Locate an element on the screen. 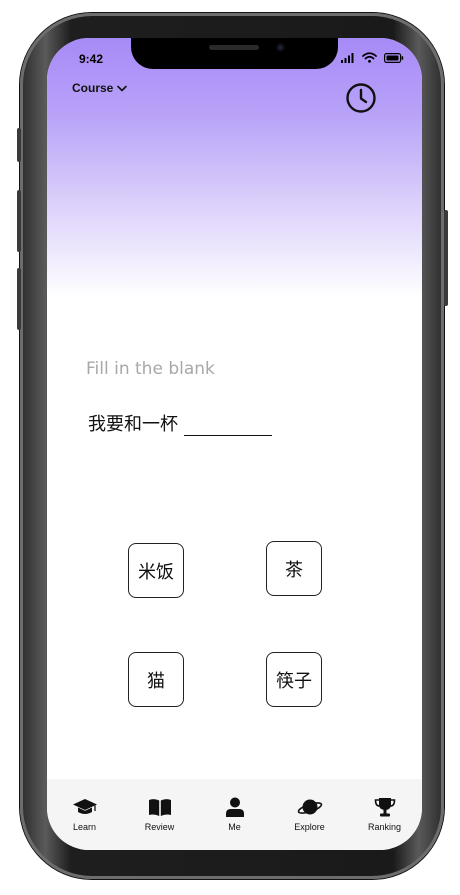 The width and height of the screenshot is (460, 895). history-button is located at coordinates (361, 98).